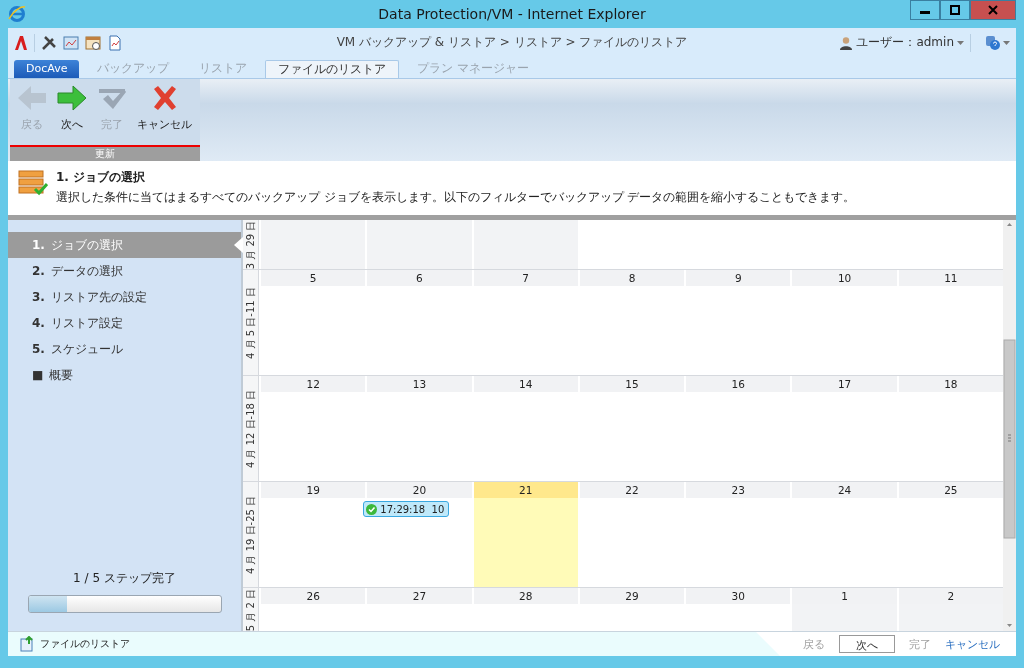  What do you see at coordinates (456, 197) in the screenshot?
I see `step-description: 選択した条件に当てはまるすべてのバックアップ ジョブを表示します。以下のフィルターでバックアップ データの範囲を縮小することもできます。` at bounding box center [456, 197].